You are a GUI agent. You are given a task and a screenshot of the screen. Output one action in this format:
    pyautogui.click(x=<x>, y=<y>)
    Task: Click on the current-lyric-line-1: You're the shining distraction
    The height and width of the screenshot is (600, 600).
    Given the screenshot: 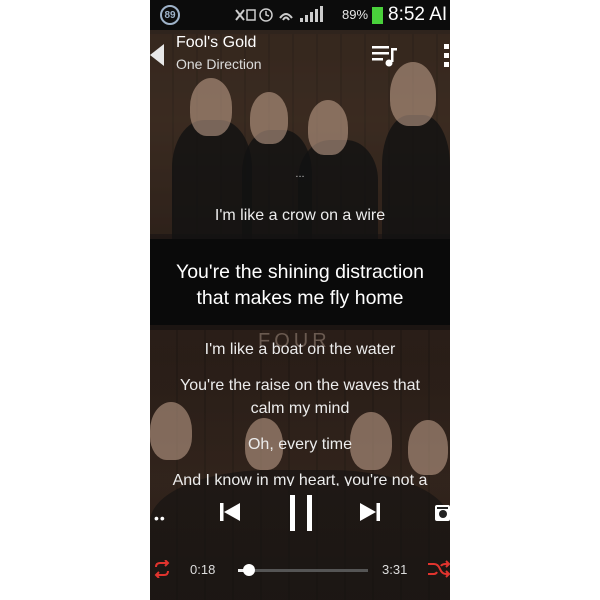 What is the action you would take?
    pyautogui.click(x=300, y=272)
    